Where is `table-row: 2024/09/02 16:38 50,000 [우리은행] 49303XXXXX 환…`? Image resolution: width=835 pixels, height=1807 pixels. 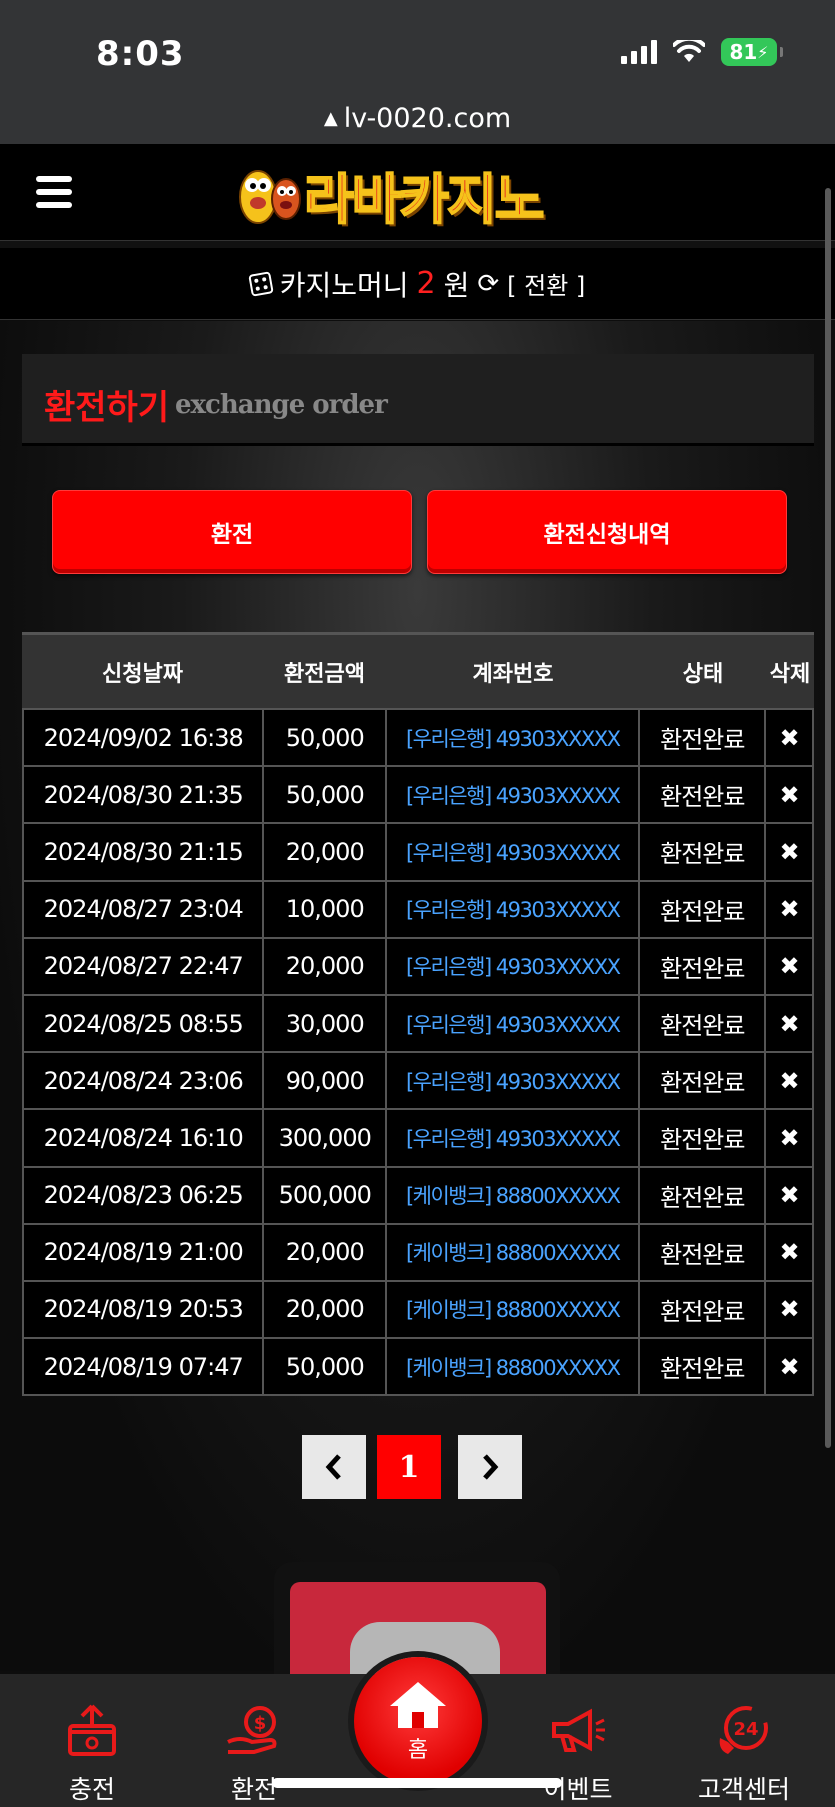
table-row: 2024/09/02 16:38 50,000 [우리은행] 49303XXXXX 환… is located at coordinates (419, 737).